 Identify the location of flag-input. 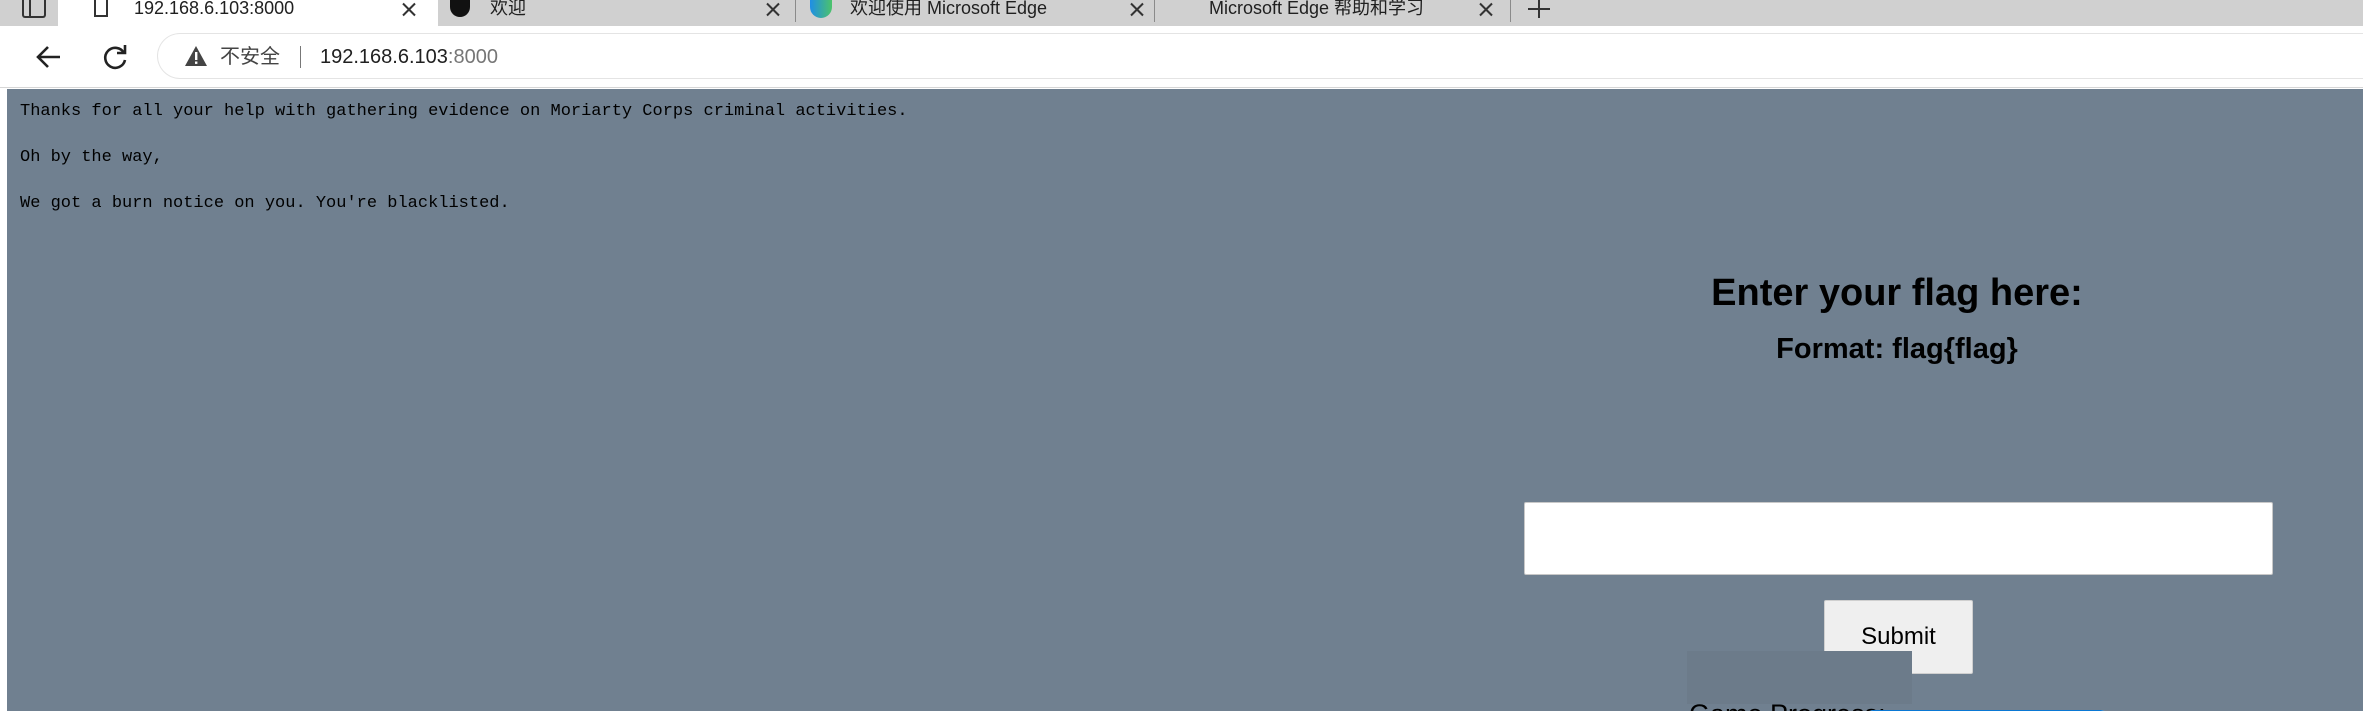
(1898, 538).